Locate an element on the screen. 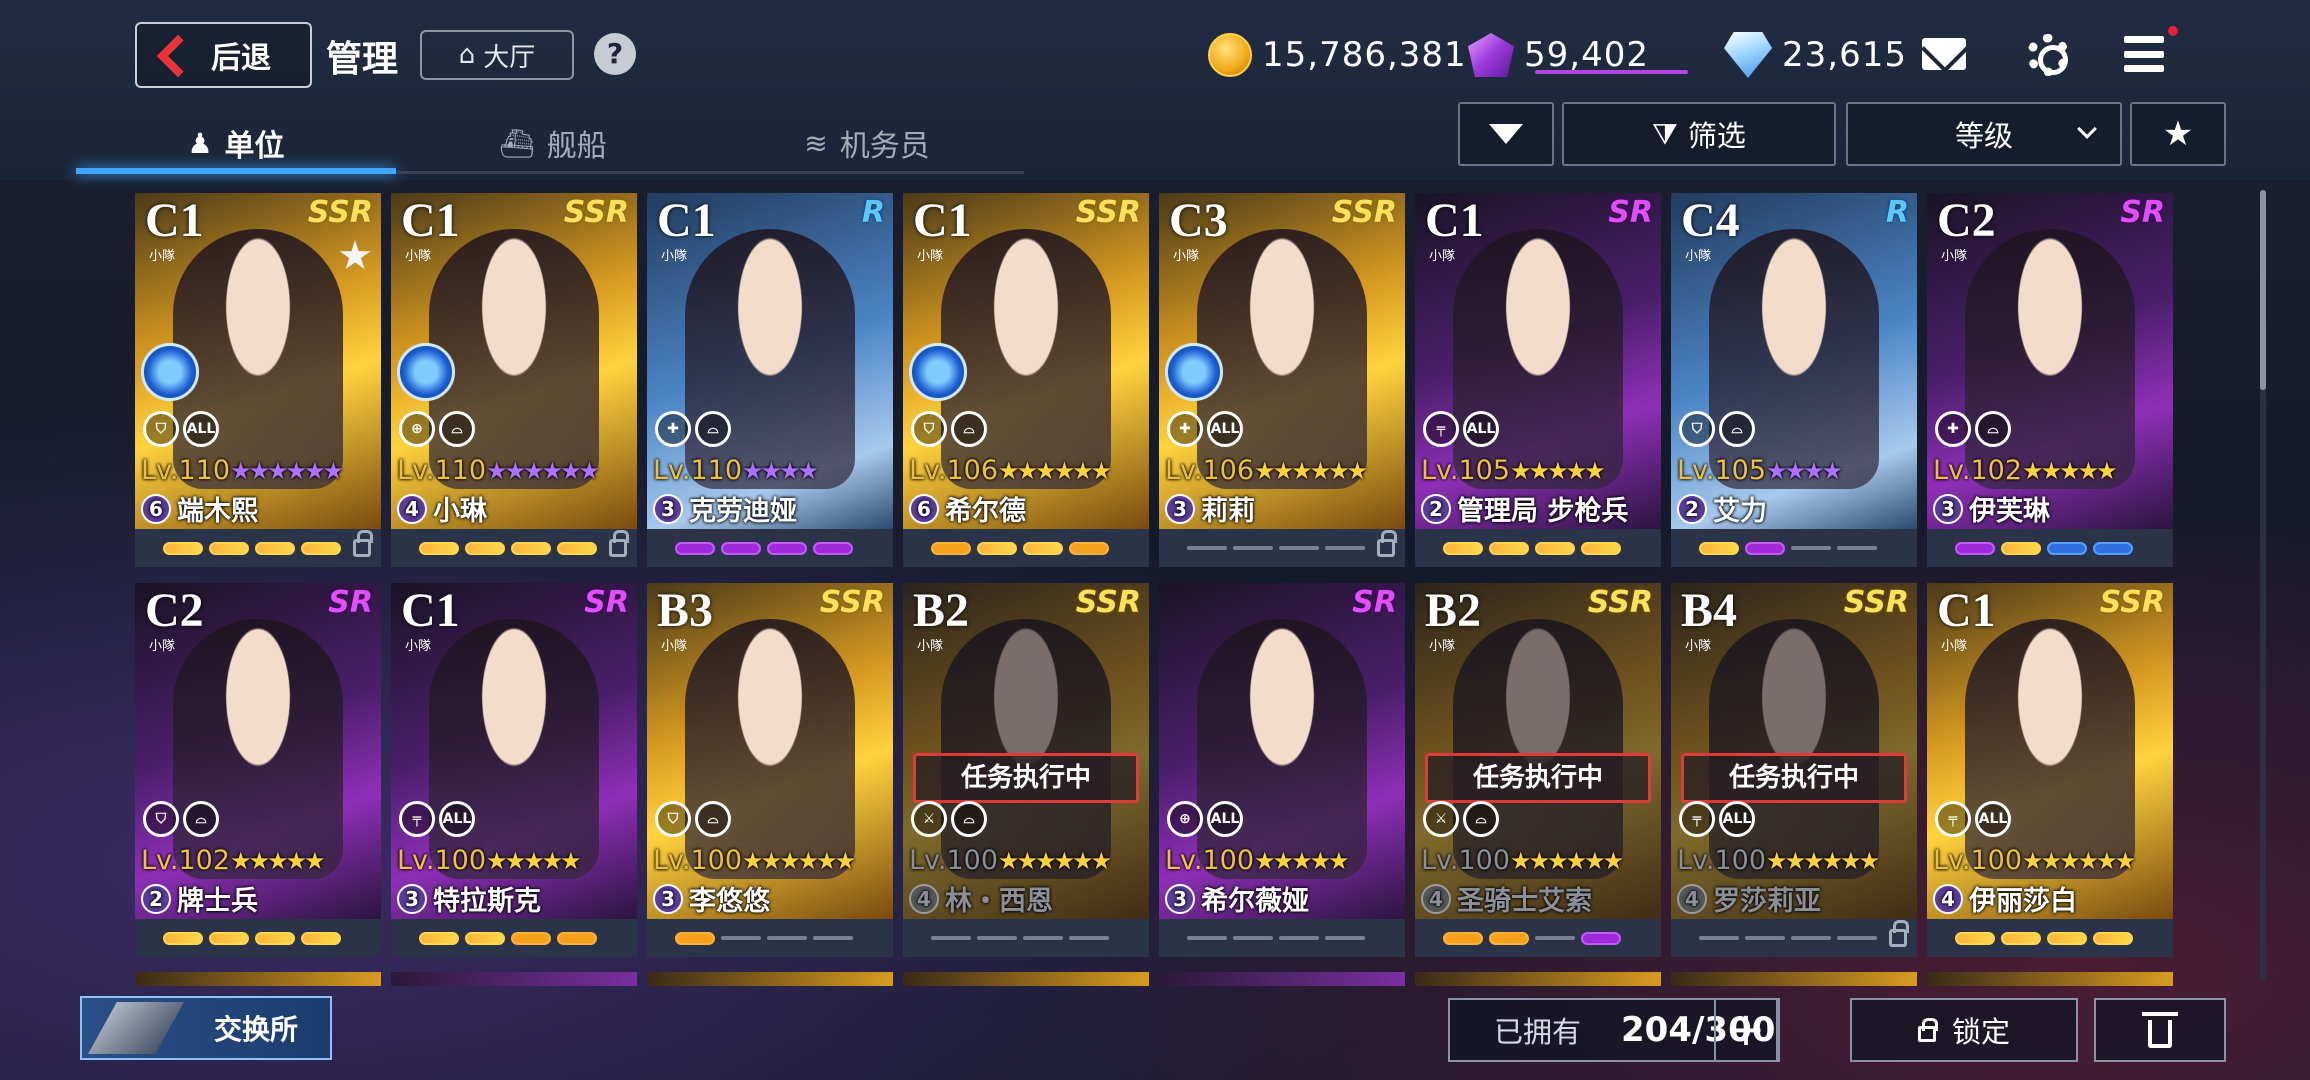 The image size is (2310, 1080). unit-card: C1 小隊 SSR ⊕ ⌓ Lv.110★★★★★★ 4 小琳 is located at coordinates (514, 380).